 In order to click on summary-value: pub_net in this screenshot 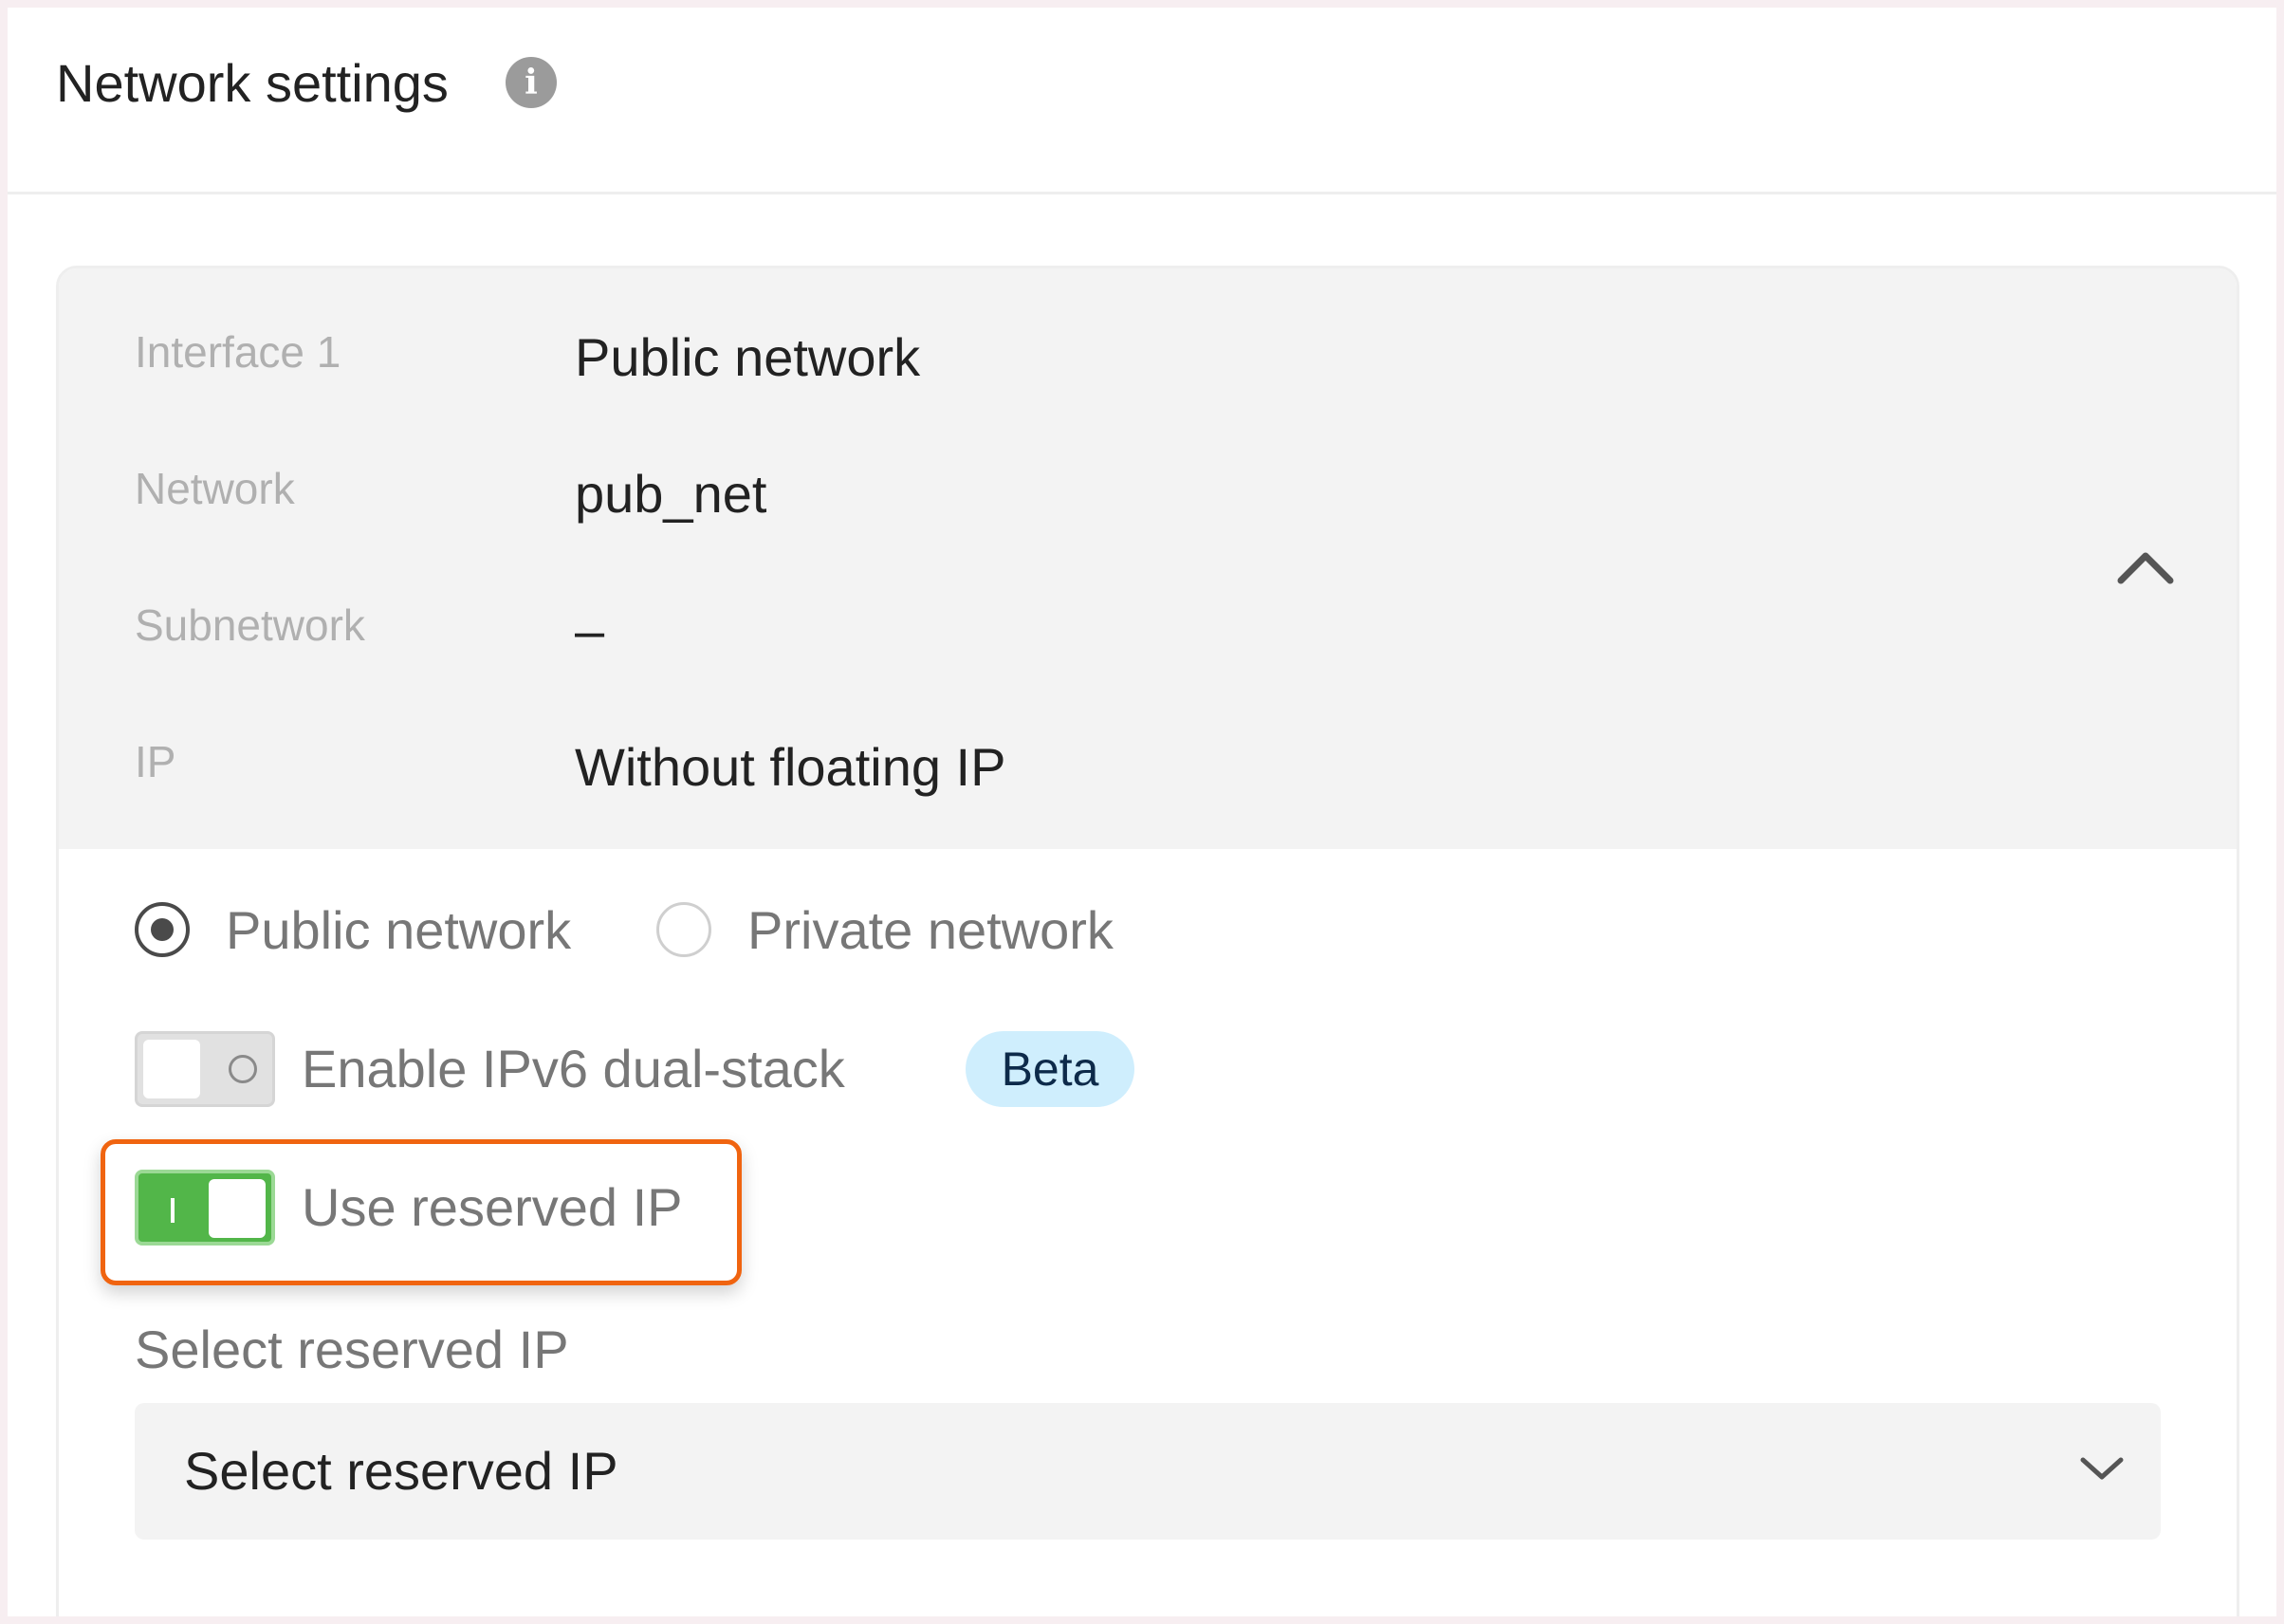, I will do `click(671, 494)`.